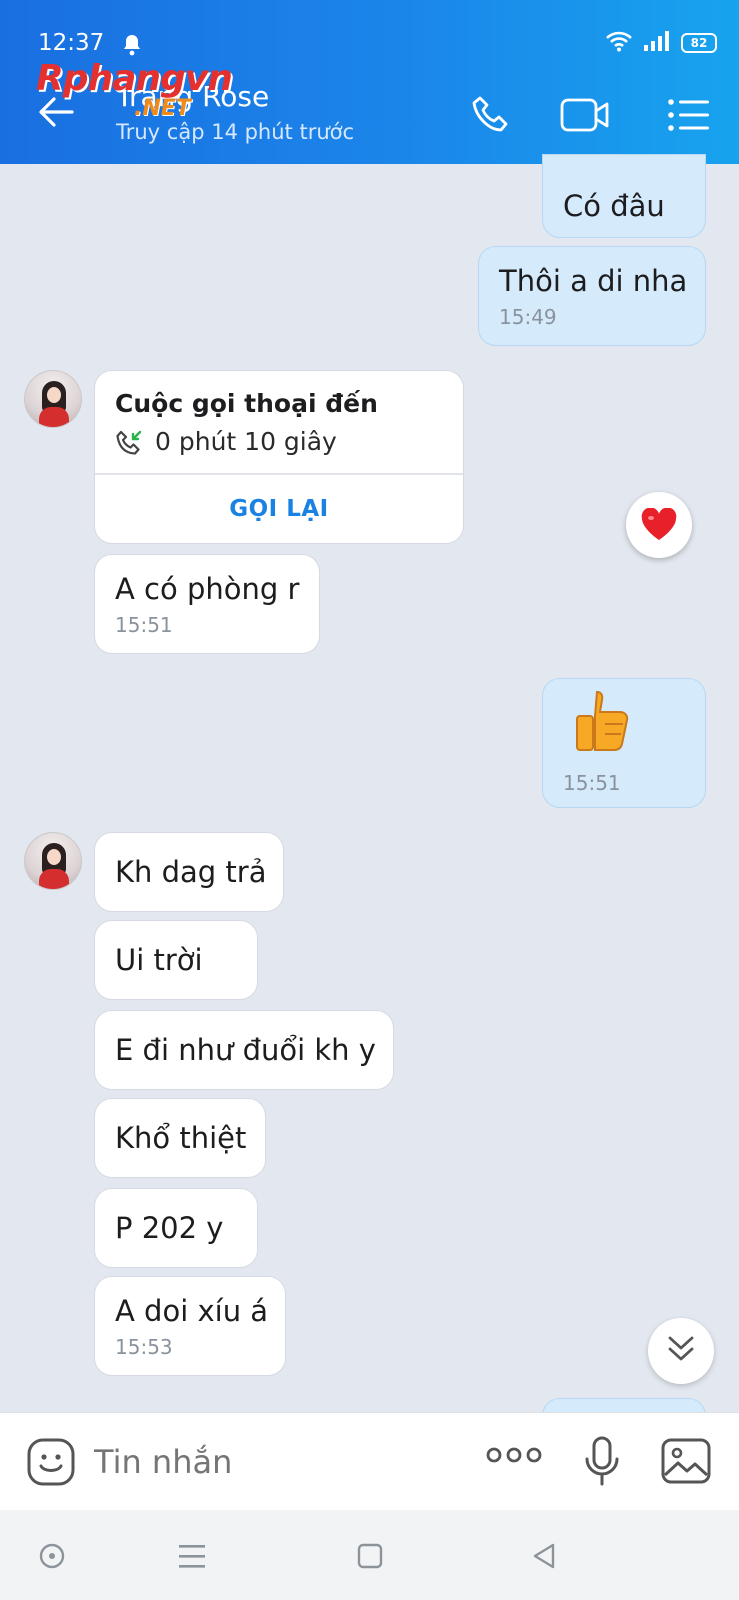 The height and width of the screenshot is (1600, 739). What do you see at coordinates (544, 1556) in the screenshot?
I see `back-triangle-icon` at bounding box center [544, 1556].